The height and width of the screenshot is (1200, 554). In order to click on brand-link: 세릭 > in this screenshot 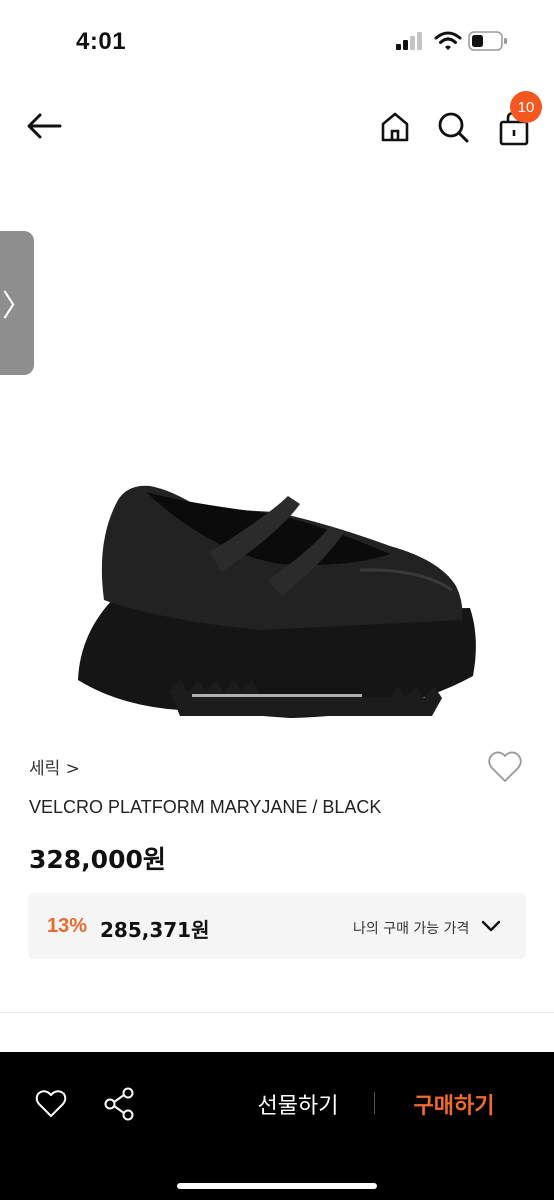, I will do `click(54, 766)`.